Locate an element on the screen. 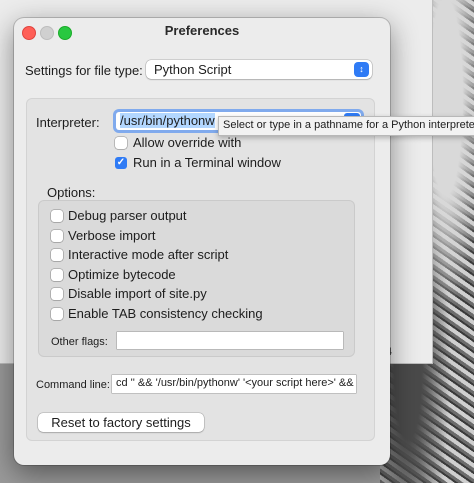  file-type-value: Python Script is located at coordinates (193, 69).